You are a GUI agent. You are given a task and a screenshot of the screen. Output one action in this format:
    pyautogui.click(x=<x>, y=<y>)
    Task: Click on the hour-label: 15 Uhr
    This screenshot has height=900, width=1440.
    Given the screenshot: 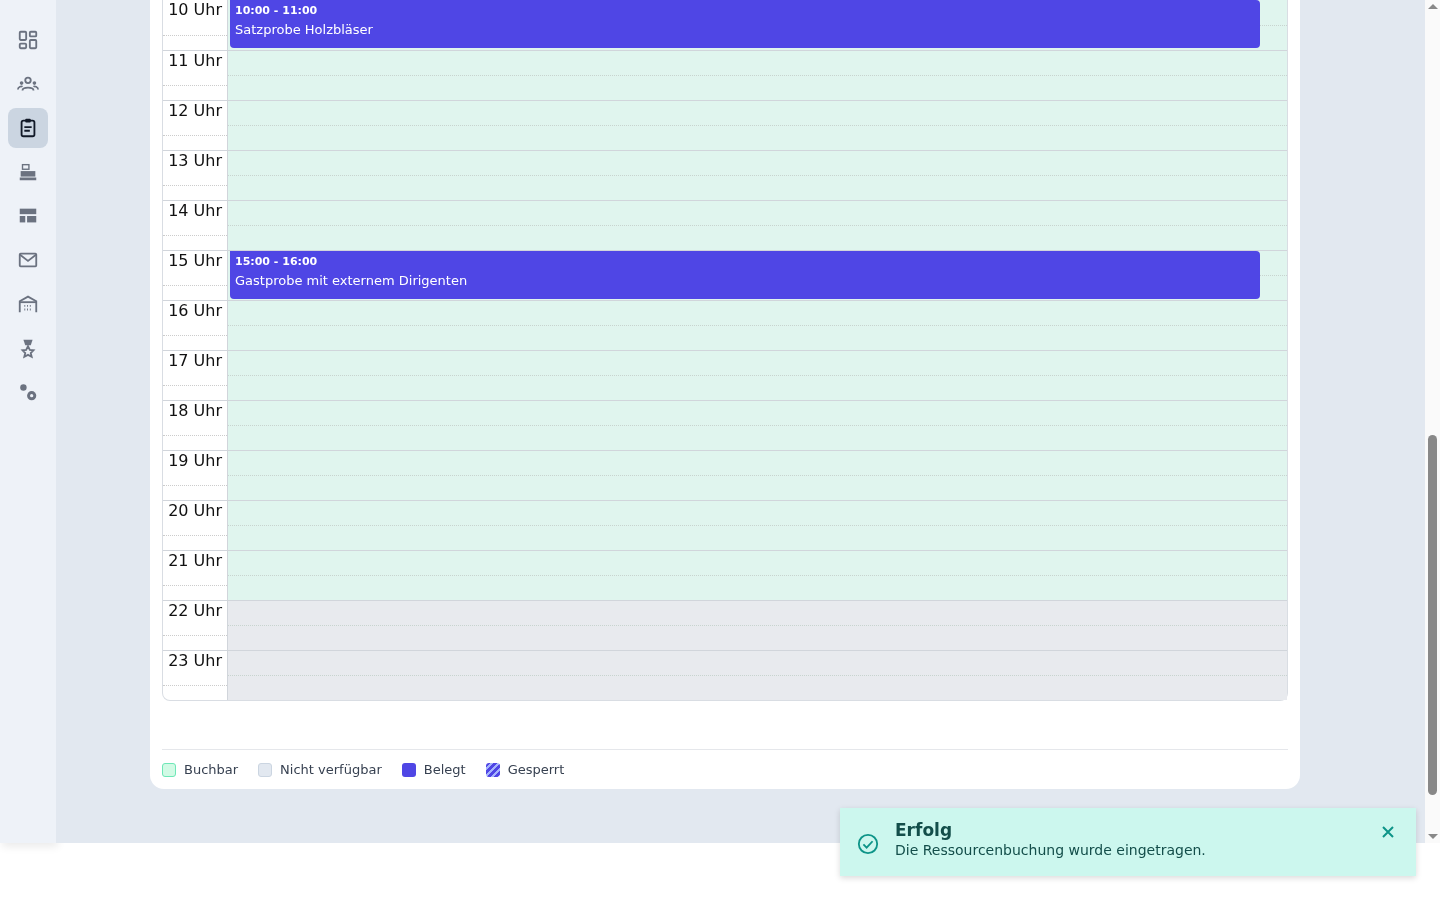 What is the action you would take?
    pyautogui.click(x=195, y=261)
    